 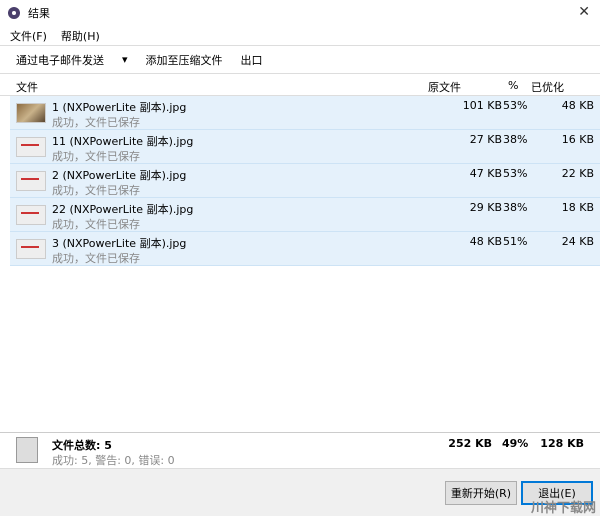 I want to click on menu-bar: 文件(F) 帮助(H), so click(x=300, y=36).